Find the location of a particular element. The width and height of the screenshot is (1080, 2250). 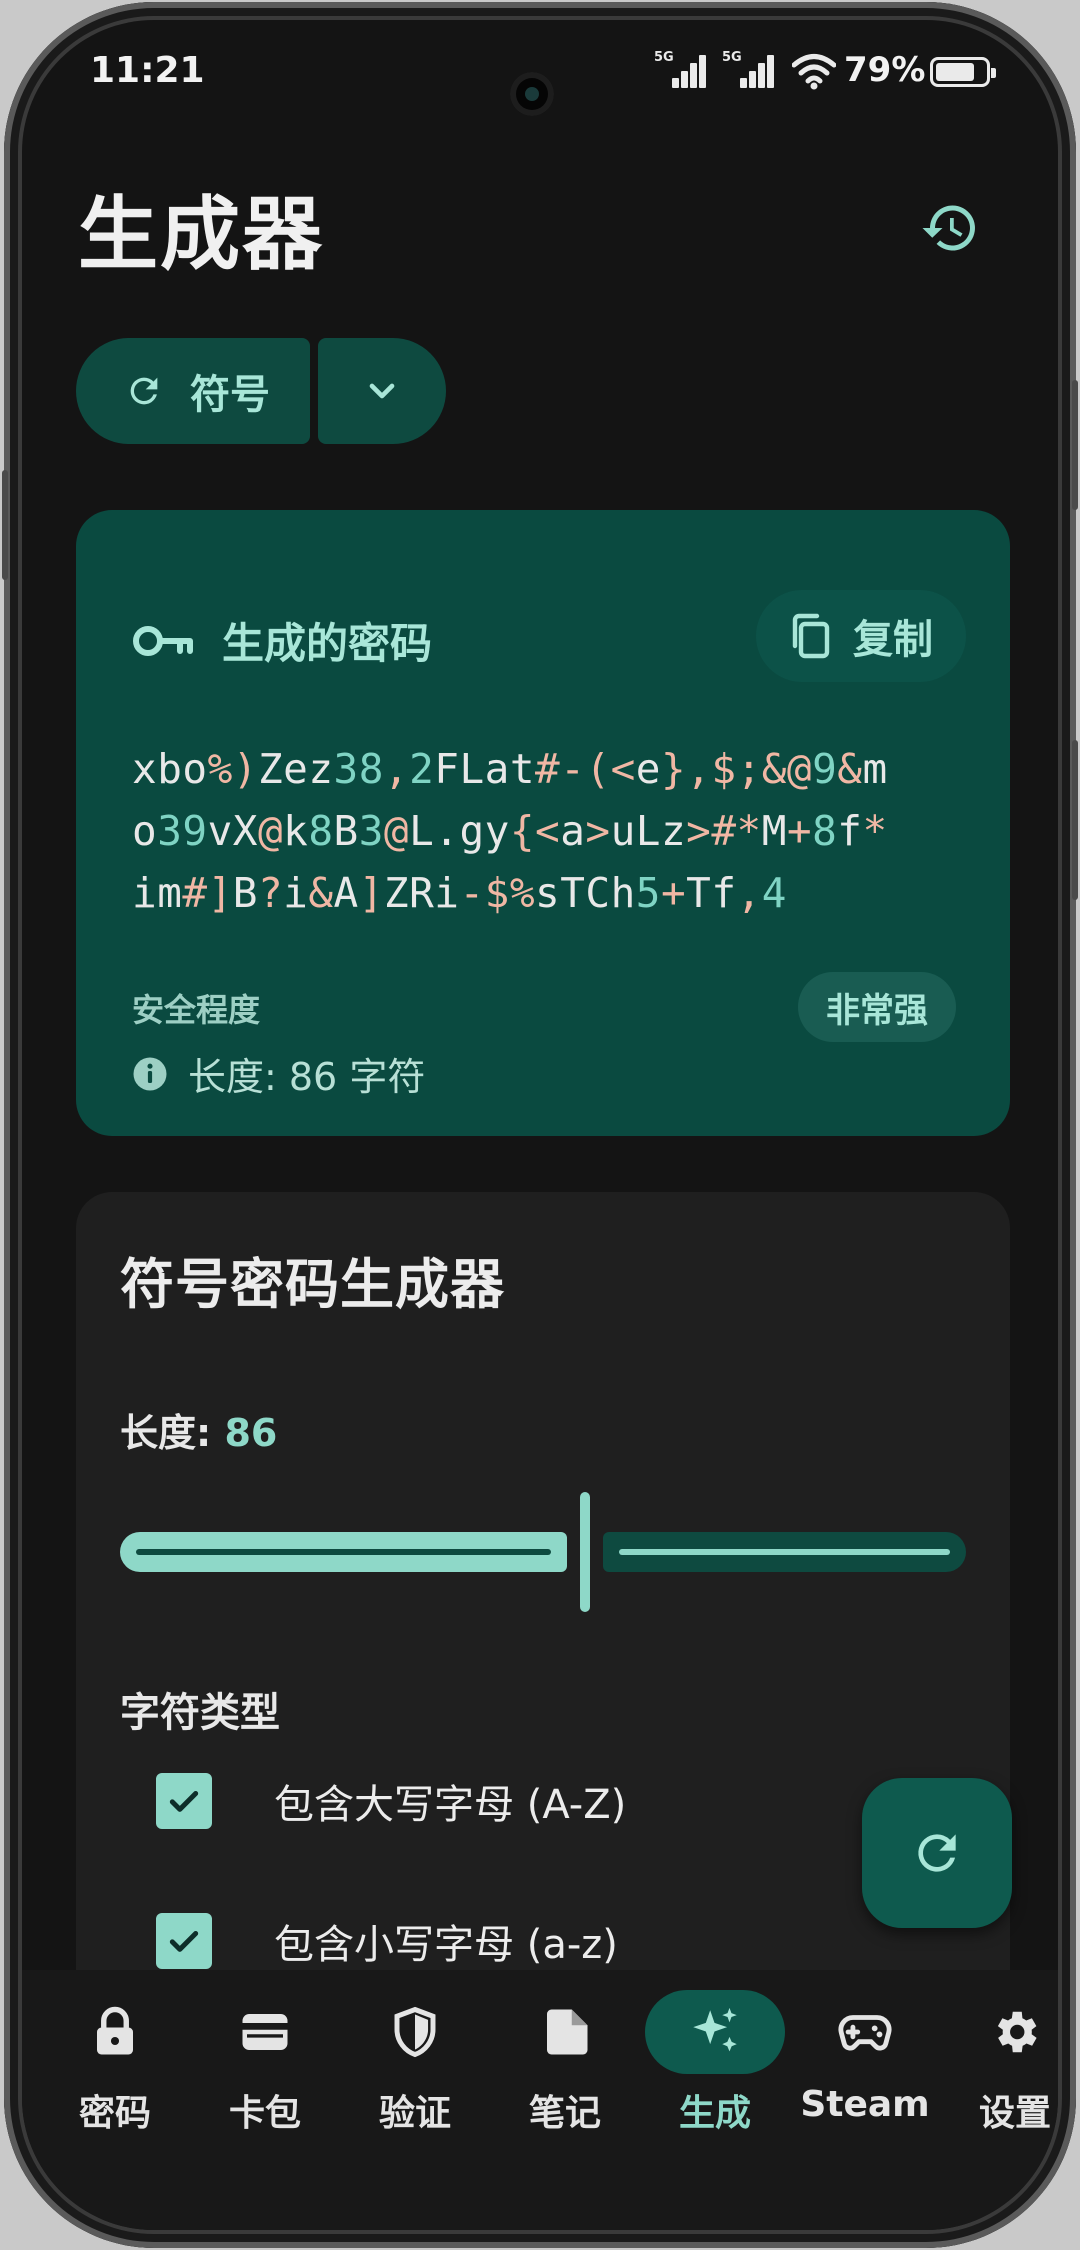

card-title: 生成的密码 is located at coordinates (327, 643).